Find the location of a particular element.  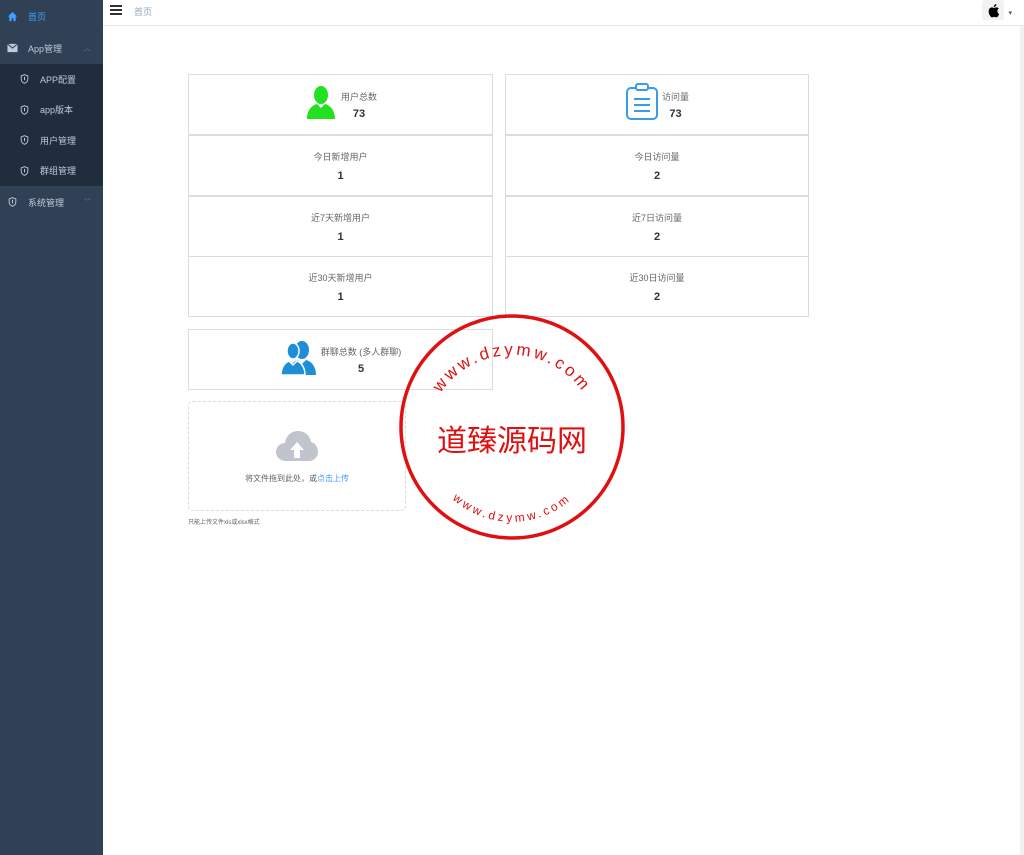

sidebar-group-app: App管理 ︿ is located at coordinates (51, 48).